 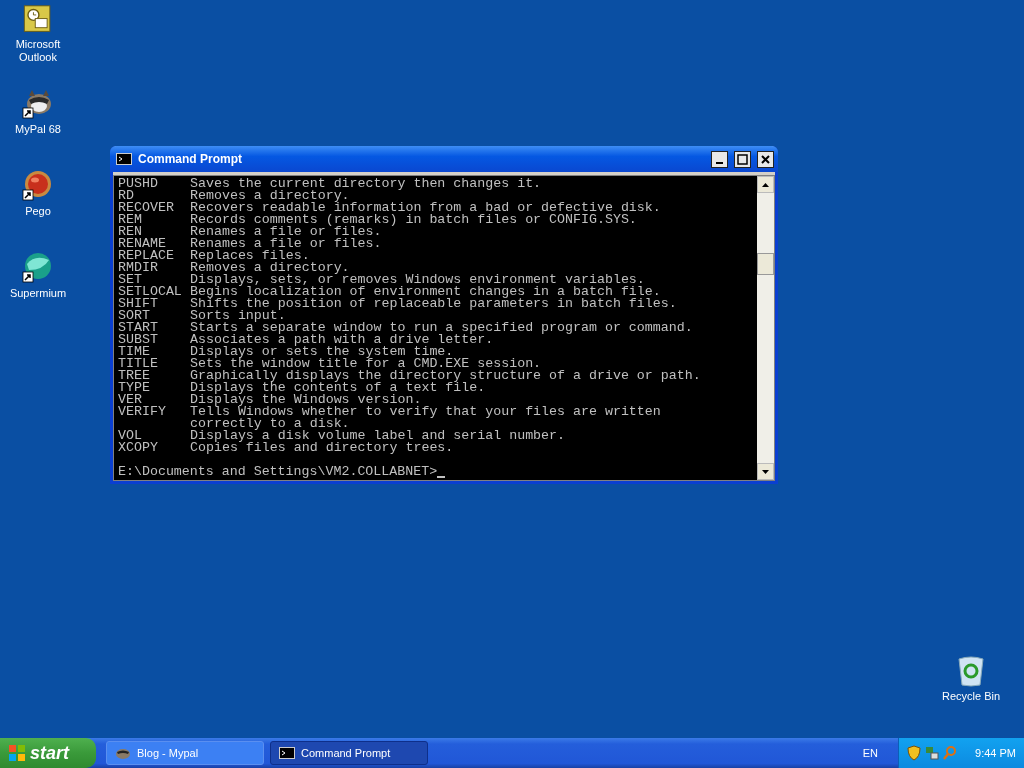 I want to click on command-name: VERIFY, so click(x=142, y=412).